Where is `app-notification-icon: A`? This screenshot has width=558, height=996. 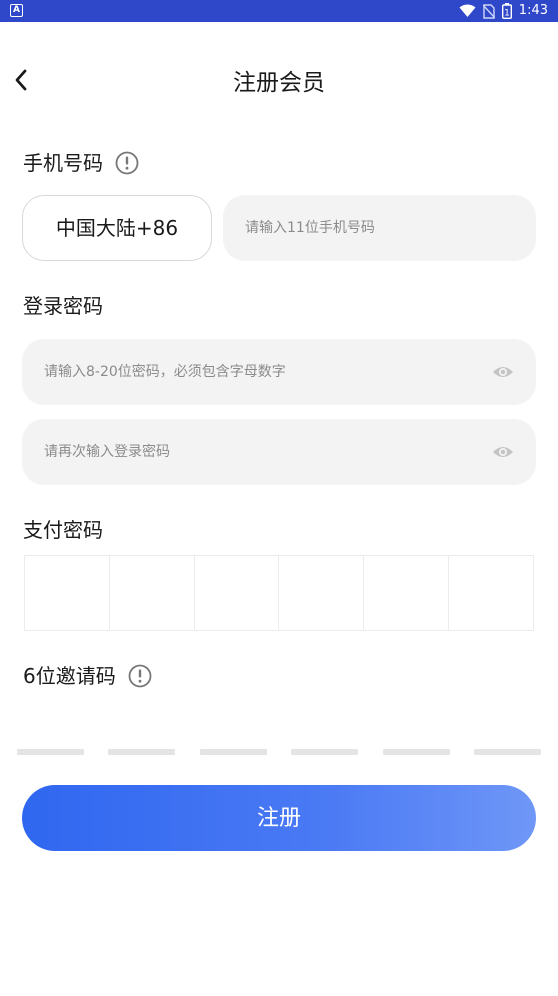 app-notification-icon: A is located at coordinates (16, 10).